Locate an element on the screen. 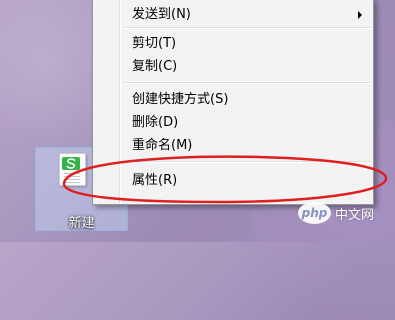 This screenshot has width=395, height=320. menu-item-send-to: 发送到(N) is located at coordinates (233, 15).